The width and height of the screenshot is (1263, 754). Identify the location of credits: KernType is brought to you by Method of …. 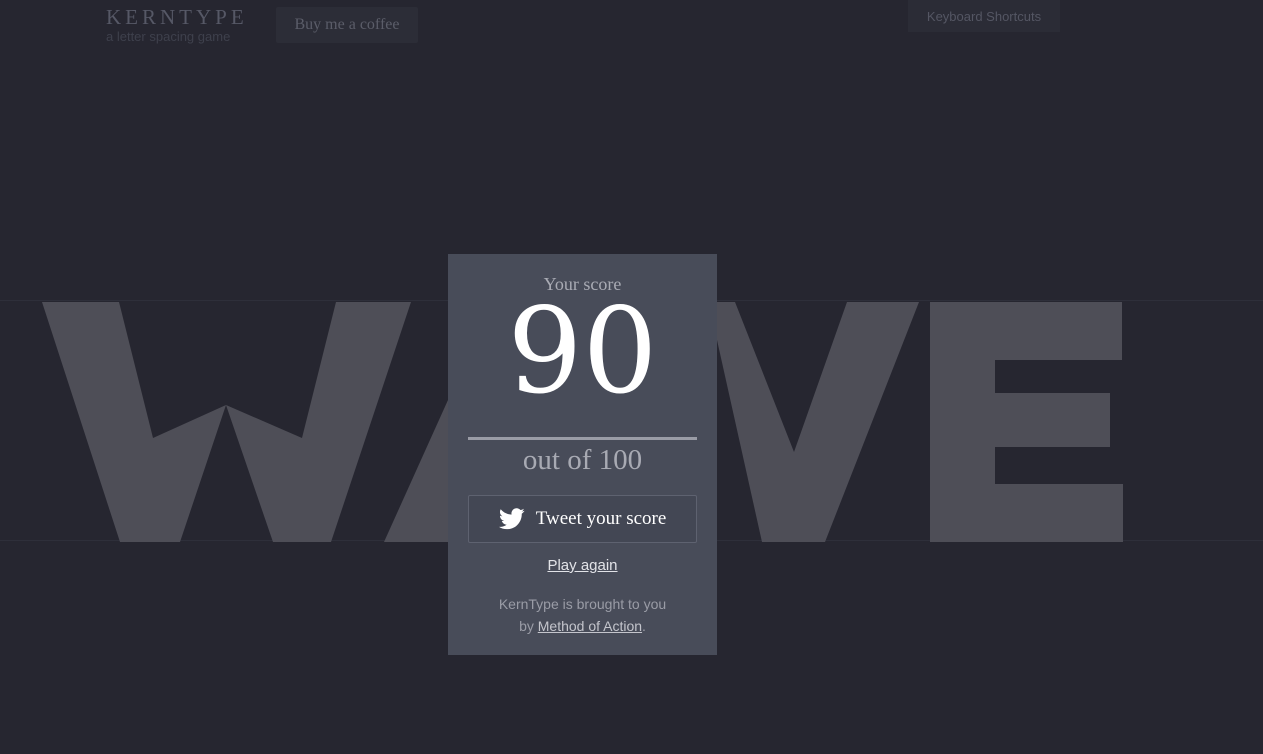
(582, 615).